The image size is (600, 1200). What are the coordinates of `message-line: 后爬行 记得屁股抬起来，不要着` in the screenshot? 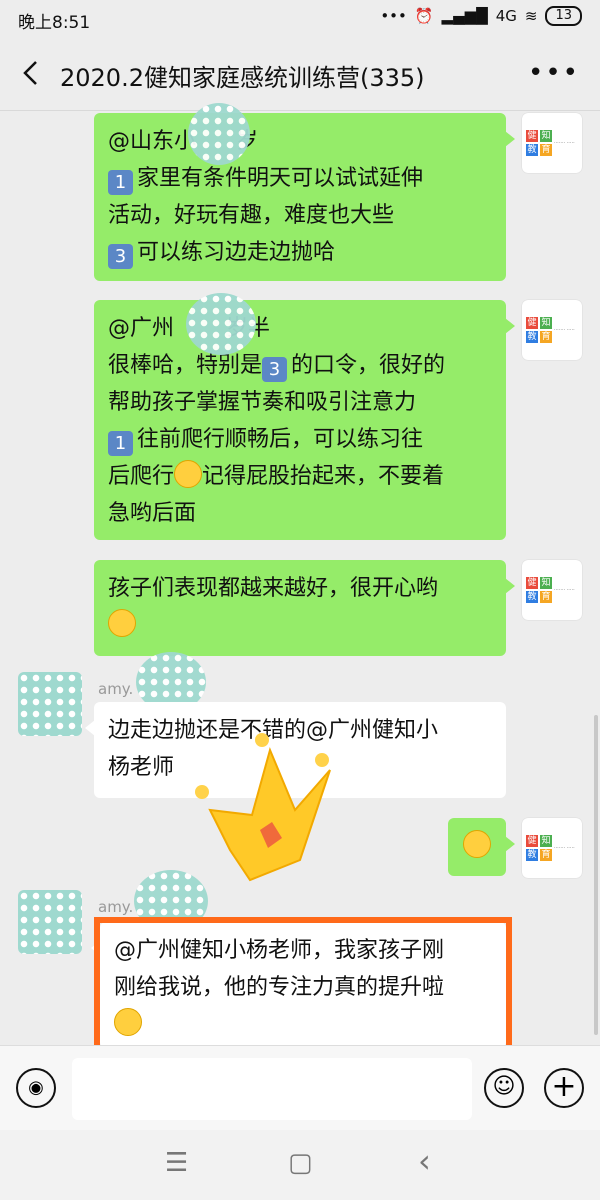 It's located at (300, 476).